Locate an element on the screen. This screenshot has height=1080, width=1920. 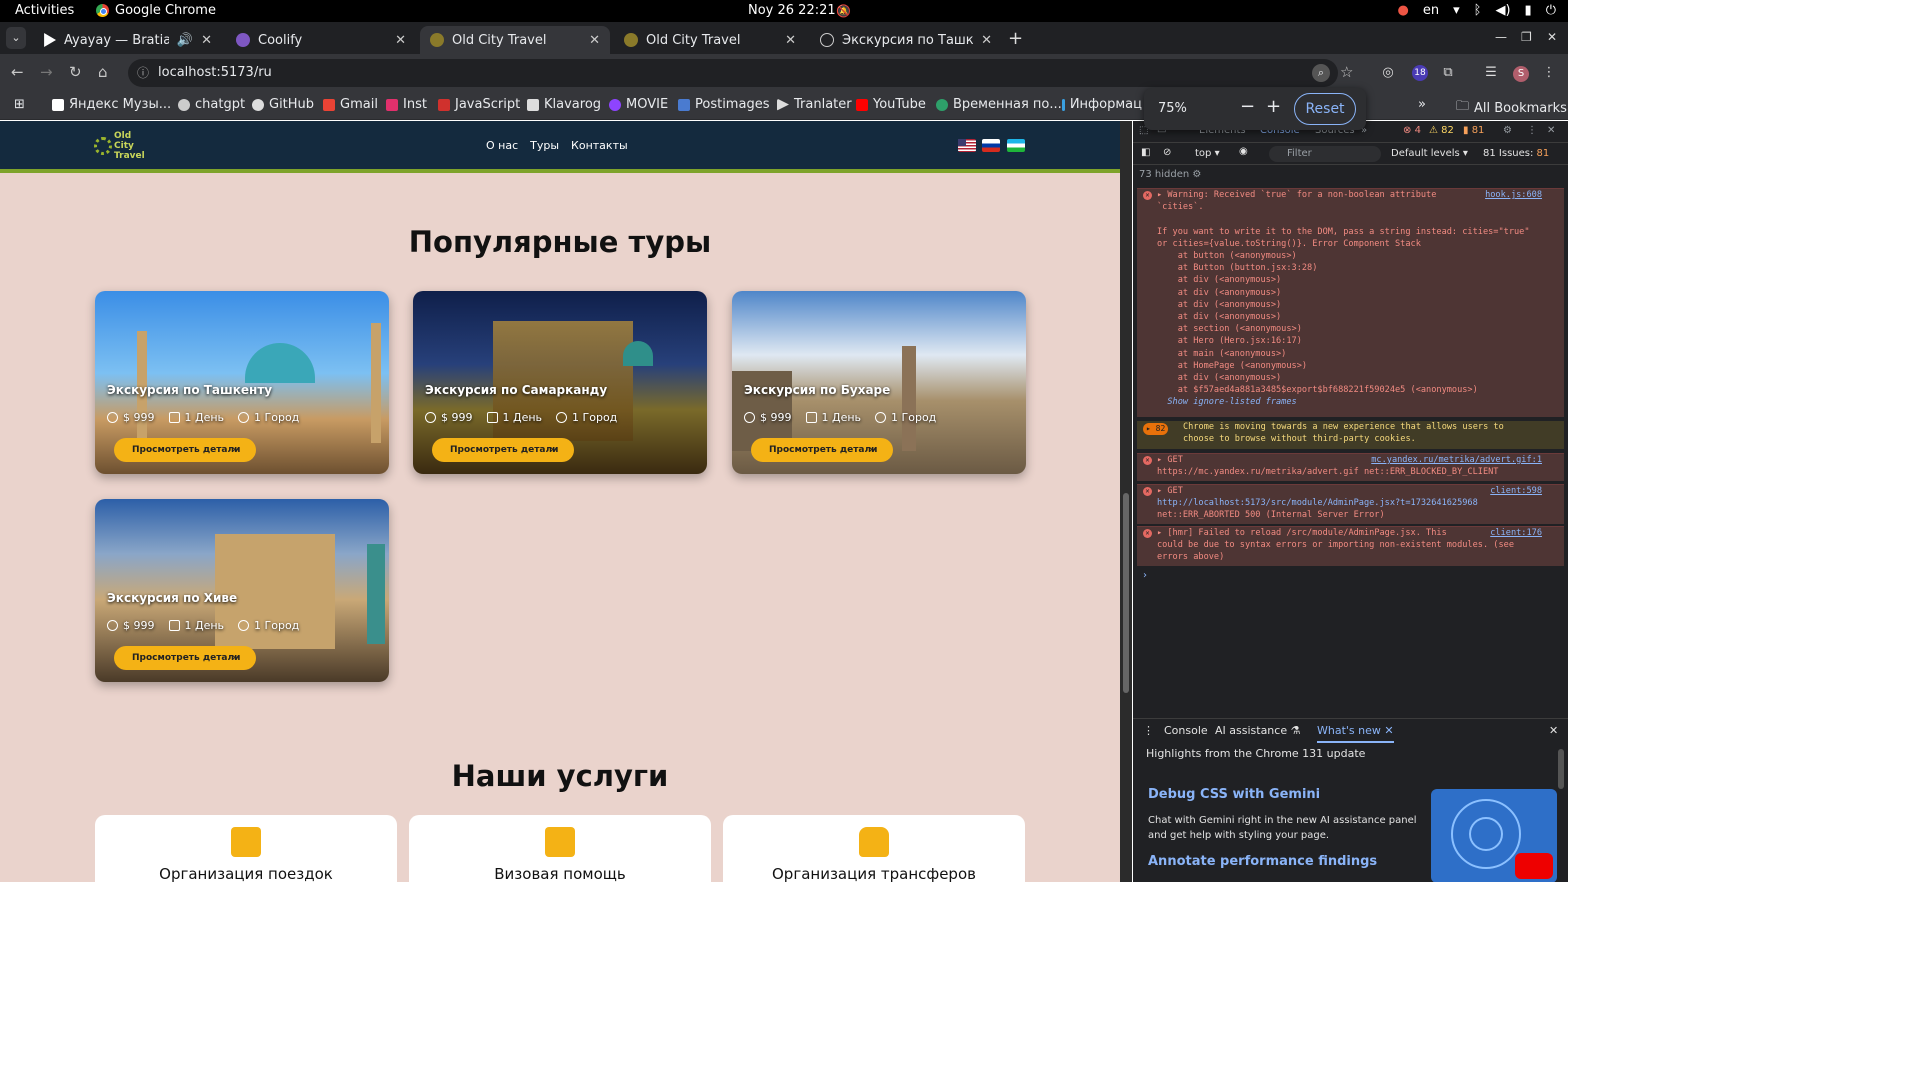
warning-count-badge: ⚠ 82 is located at coordinates (1441, 130).